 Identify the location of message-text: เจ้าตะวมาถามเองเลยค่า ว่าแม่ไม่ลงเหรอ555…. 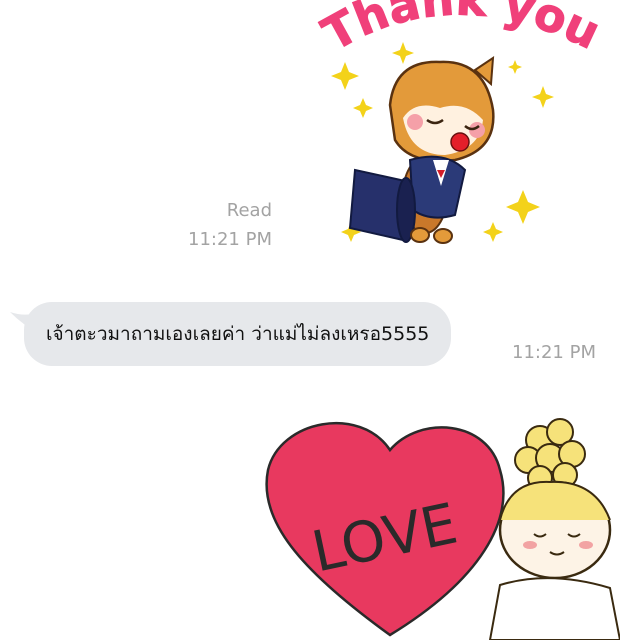
(238, 334).